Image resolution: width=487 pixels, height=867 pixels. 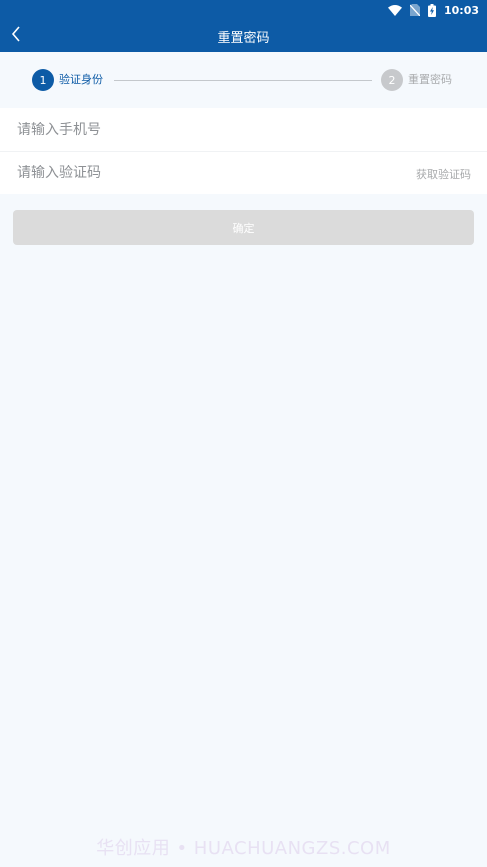 I want to click on status-time: 10:03, so click(x=461, y=10).